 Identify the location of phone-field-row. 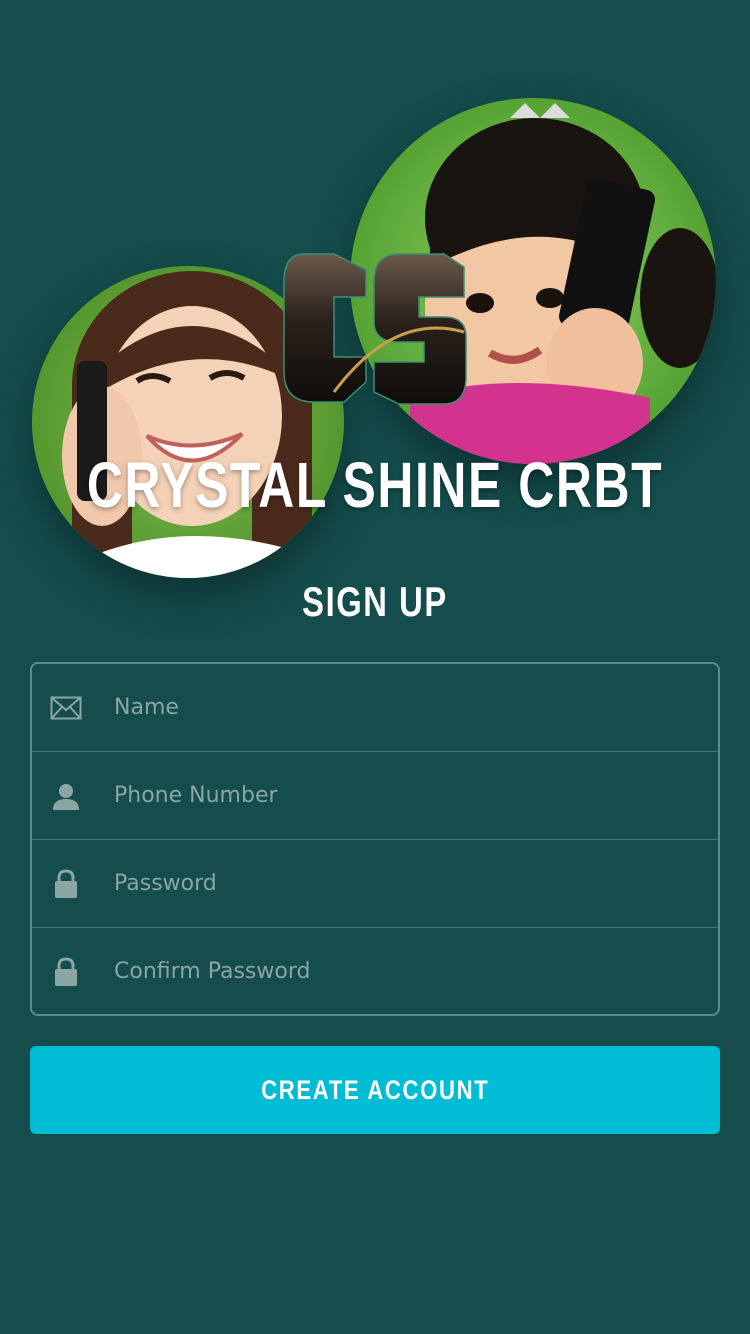
(375, 796).